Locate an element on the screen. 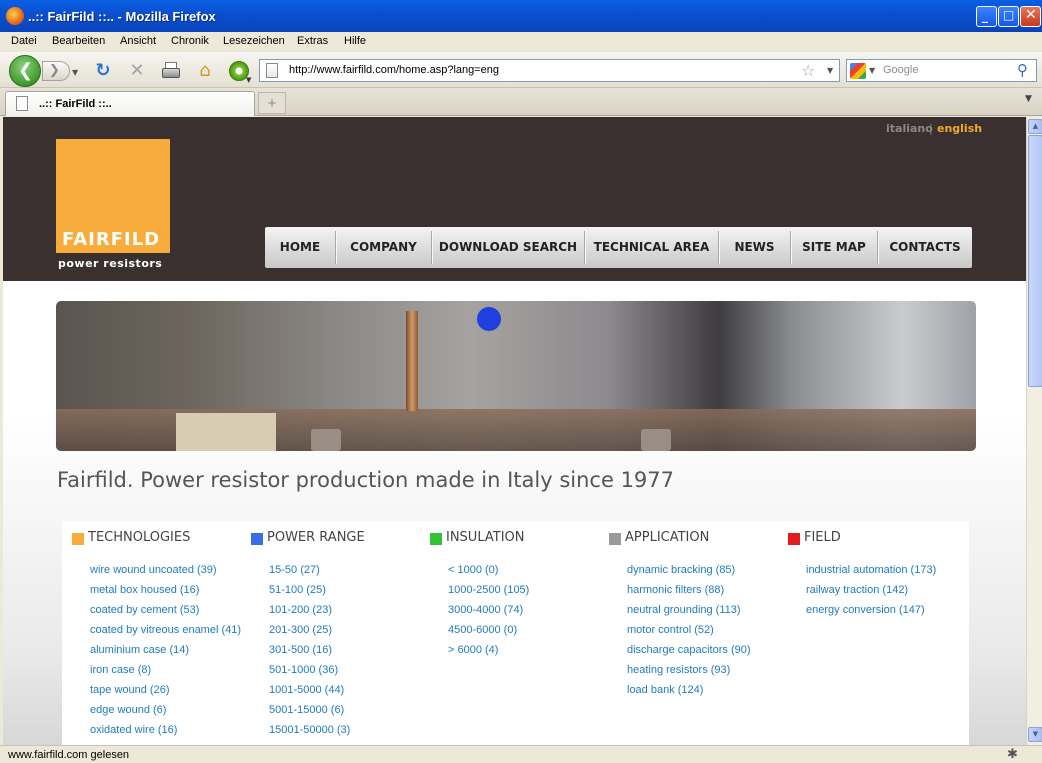  nav-technical-area: TECHNICAL AREA is located at coordinates (651, 247).